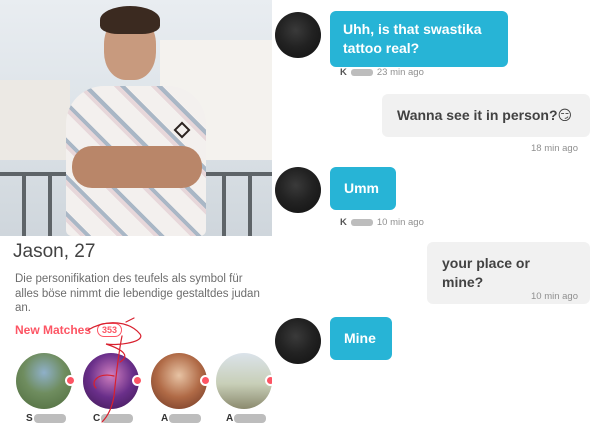  What do you see at coordinates (419, 39) in the screenshot?
I see `incoming-message: Uhh, is that swastika tattoo real?` at bounding box center [419, 39].